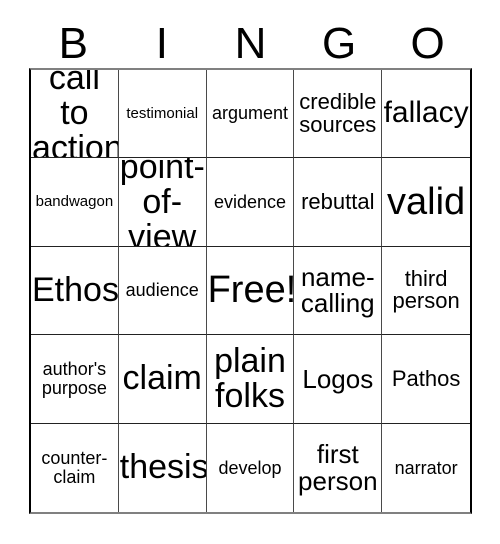 This screenshot has height=544, width=500. I want to click on bingo-cell-label: bandwagon, so click(74, 202).